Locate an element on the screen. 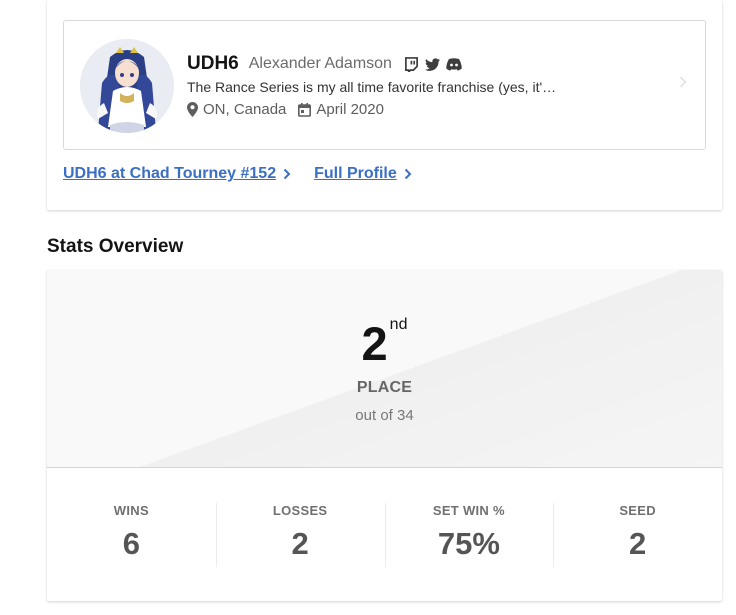  location-pin-icon is located at coordinates (192, 109).